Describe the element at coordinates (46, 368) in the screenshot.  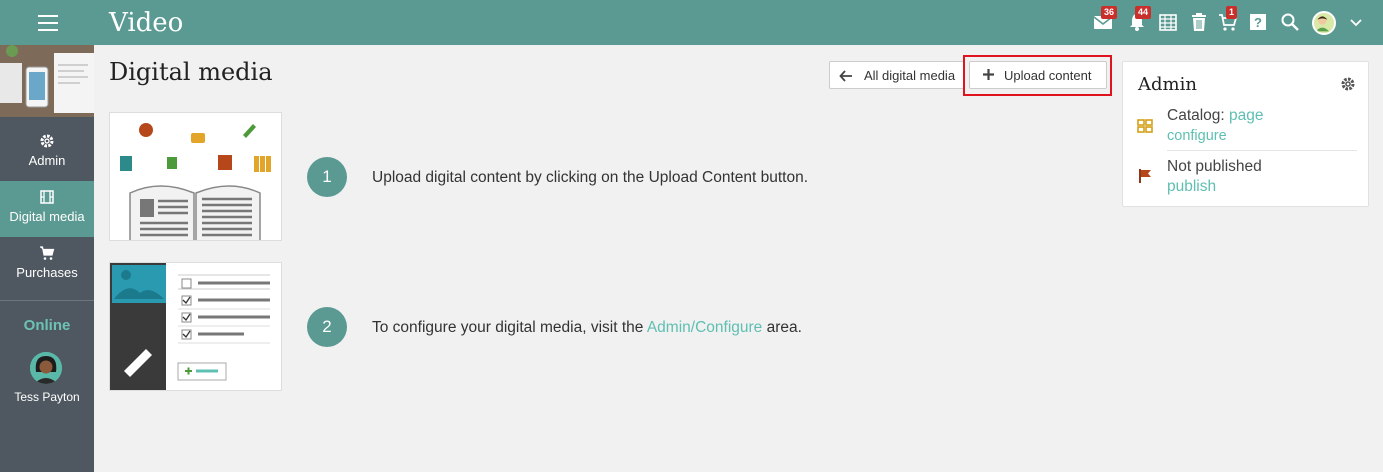
I see `user-avatar` at that location.